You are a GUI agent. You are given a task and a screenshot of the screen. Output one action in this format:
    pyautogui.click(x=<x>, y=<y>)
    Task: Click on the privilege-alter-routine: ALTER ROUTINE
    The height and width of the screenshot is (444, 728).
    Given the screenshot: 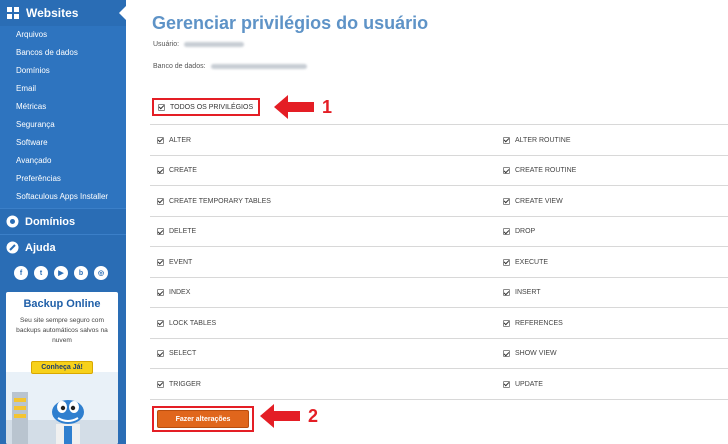 What is the action you would take?
    pyautogui.click(x=537, y=140)
    